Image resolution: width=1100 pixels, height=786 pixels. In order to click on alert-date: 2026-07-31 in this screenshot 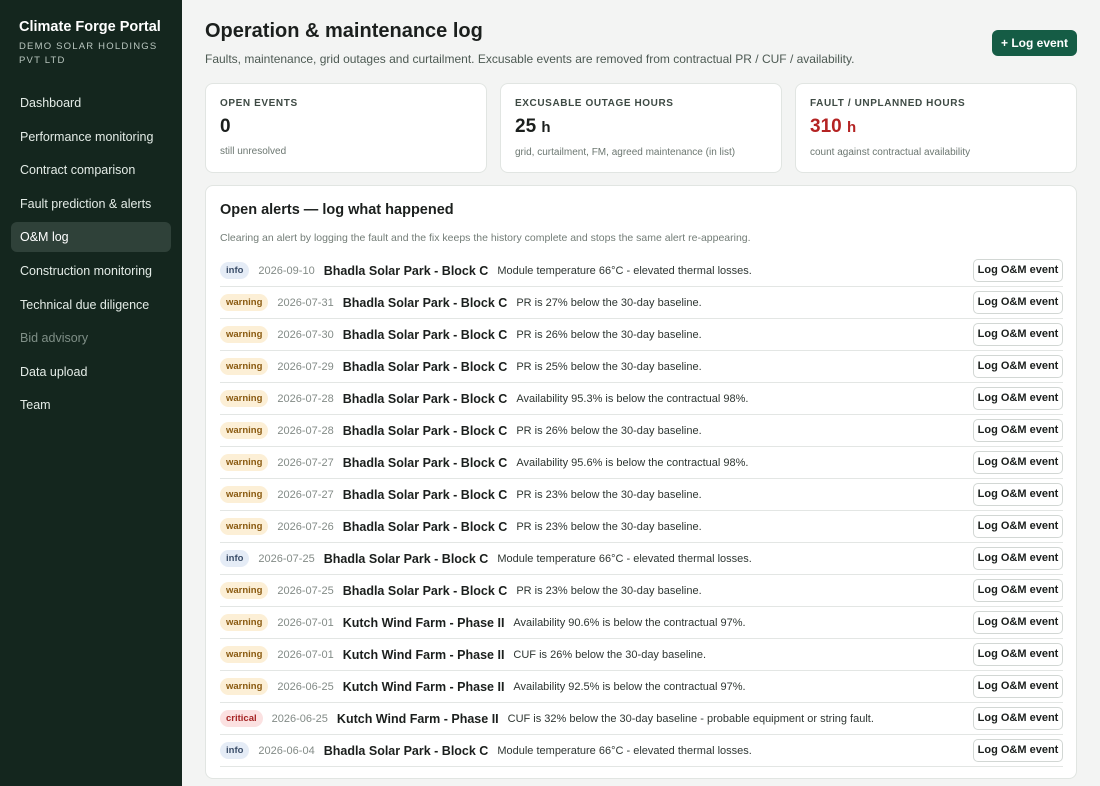, I will do `click(305, 302)`.